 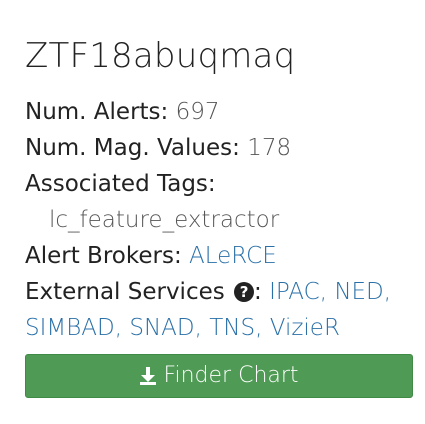 I want to click on num-alerts-row: Num. Alerts: 697, so click(x=220, y=112).